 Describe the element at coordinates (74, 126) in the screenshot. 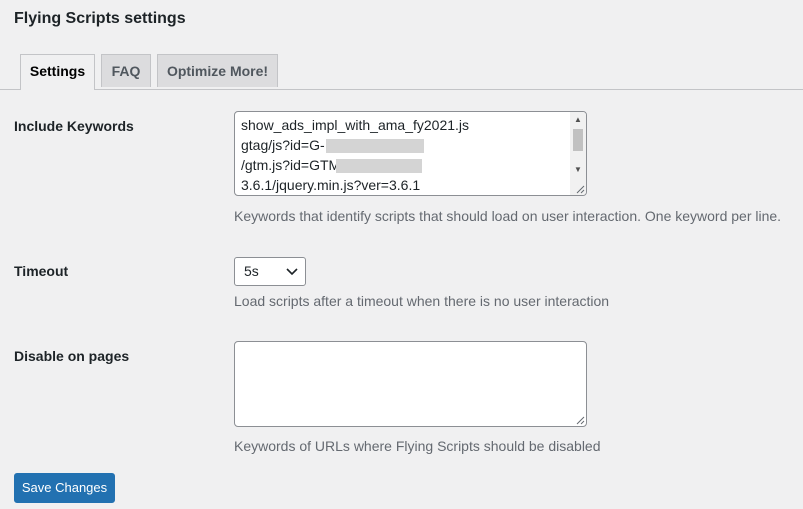

I see `include-keywords-label: Include Keywords` at that location.